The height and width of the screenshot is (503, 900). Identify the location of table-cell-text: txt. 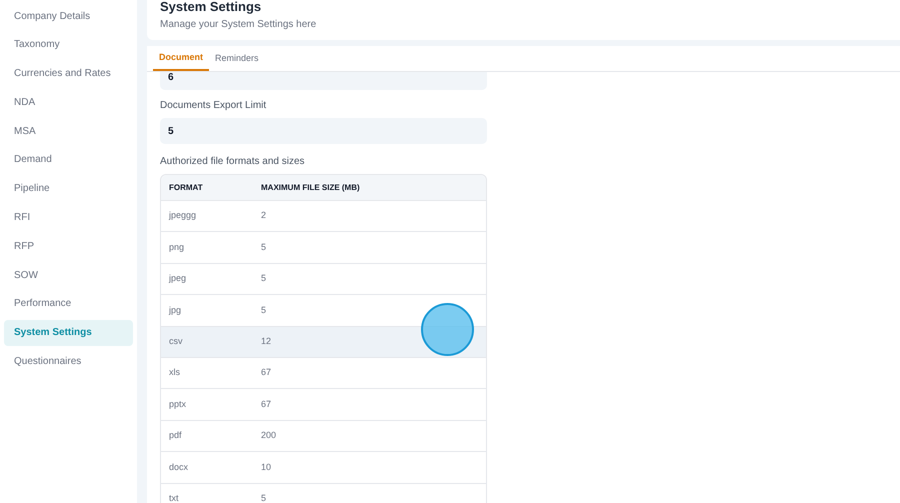
(174, 497).